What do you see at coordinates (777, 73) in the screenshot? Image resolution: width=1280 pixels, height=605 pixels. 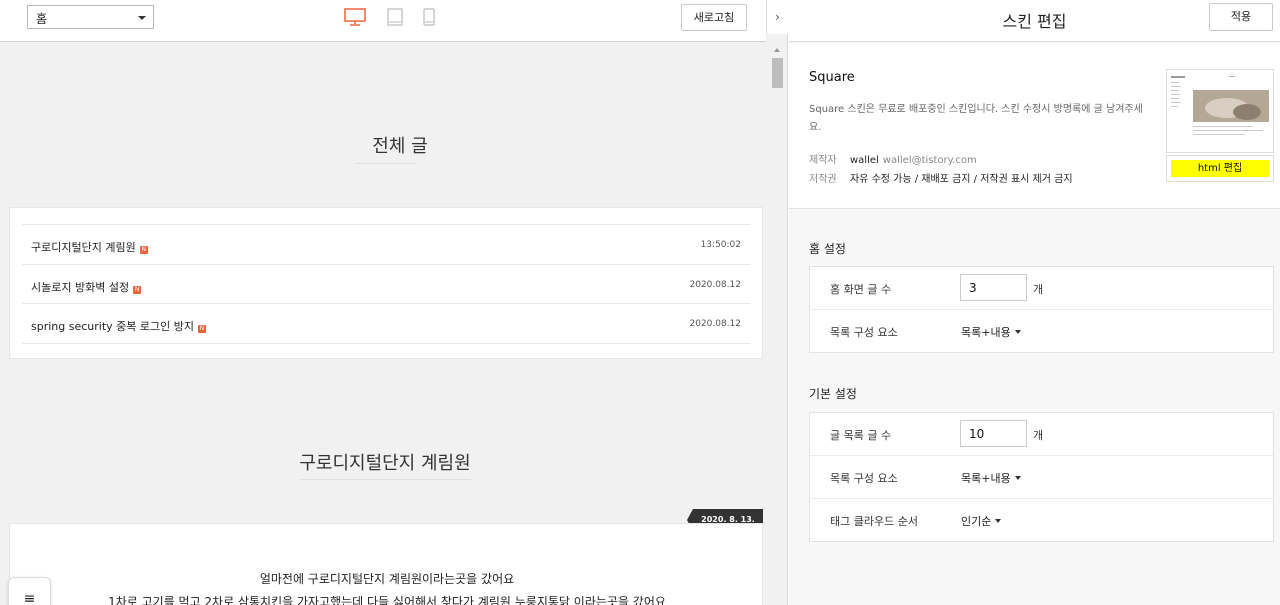 I see `scroll-thumb` at bounding box center [777, 73].